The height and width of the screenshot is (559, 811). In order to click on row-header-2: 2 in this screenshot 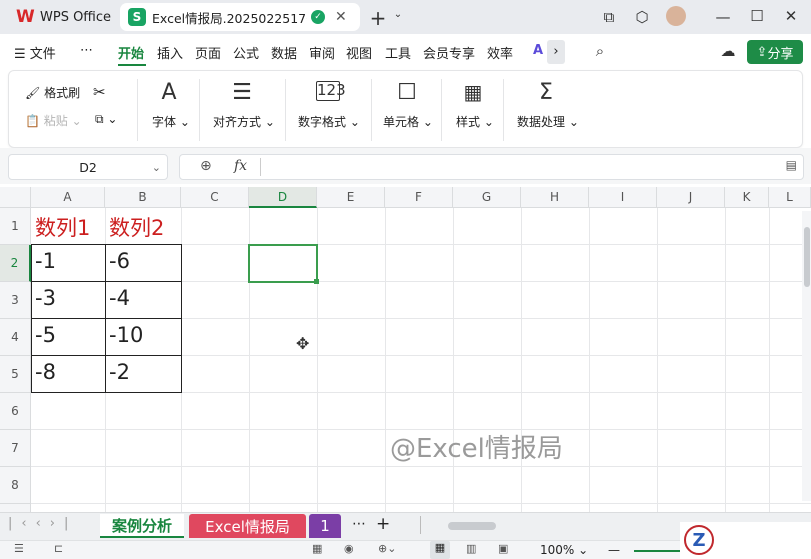, I will do `click(15, 263)`.